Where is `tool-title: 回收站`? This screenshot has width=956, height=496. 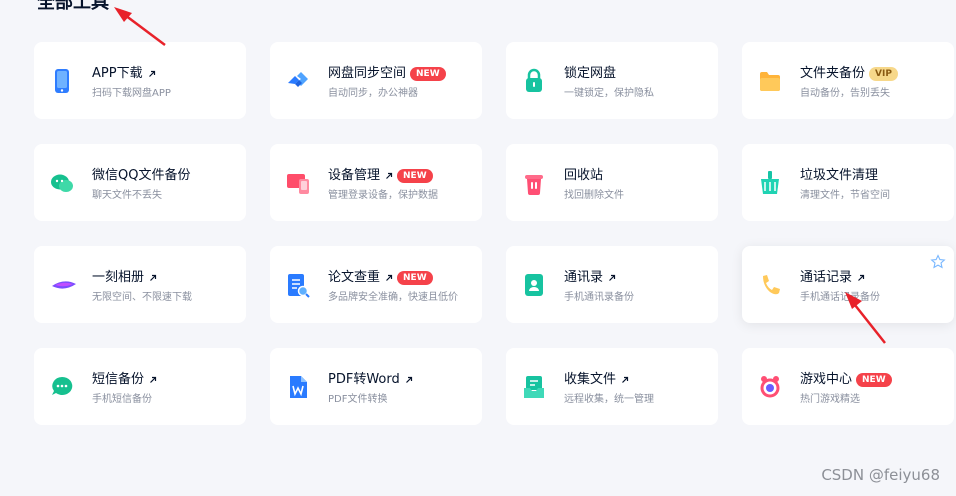 tool-title: 回收站 is located at coordinates (584, 175).